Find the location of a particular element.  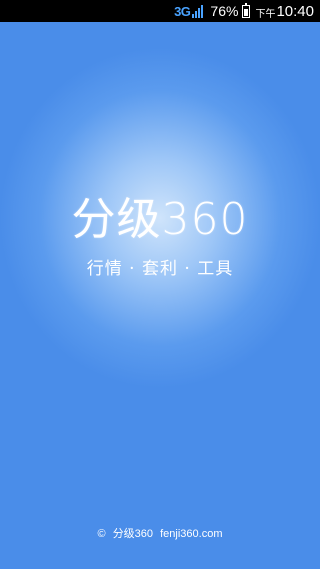

time-period: 下午 is located at coordinates (265, 14).